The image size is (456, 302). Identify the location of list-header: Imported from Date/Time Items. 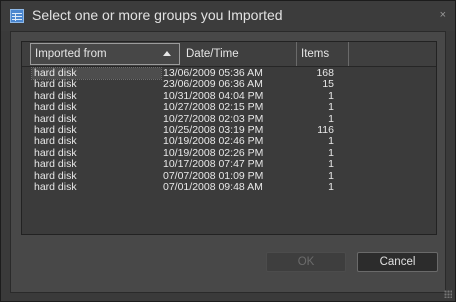
(229, 54).